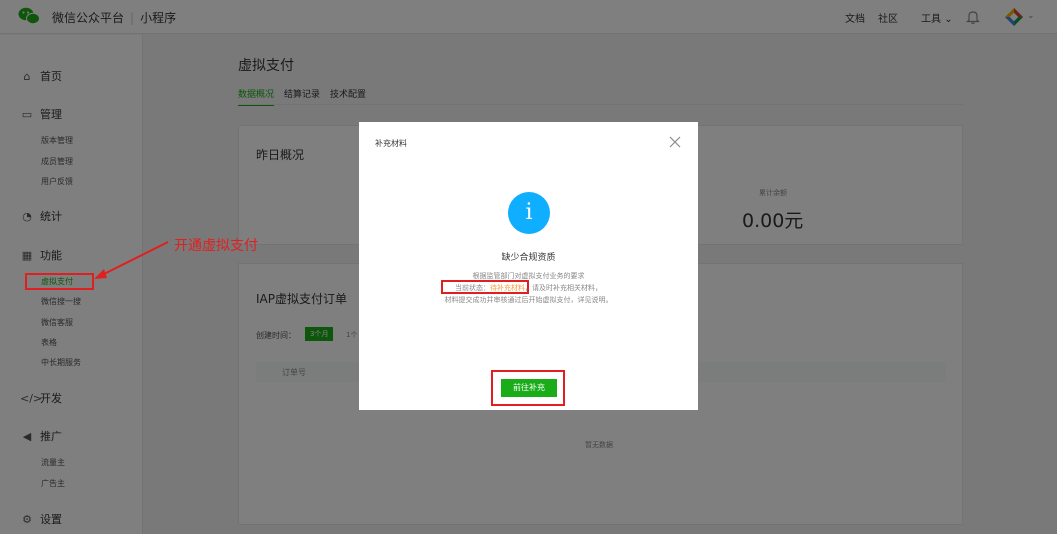  What do you see at coordinates (216, 246) in the screenshot?
I see `annotation-text: 开通虚拟支付` at bounding box center [216, 246].